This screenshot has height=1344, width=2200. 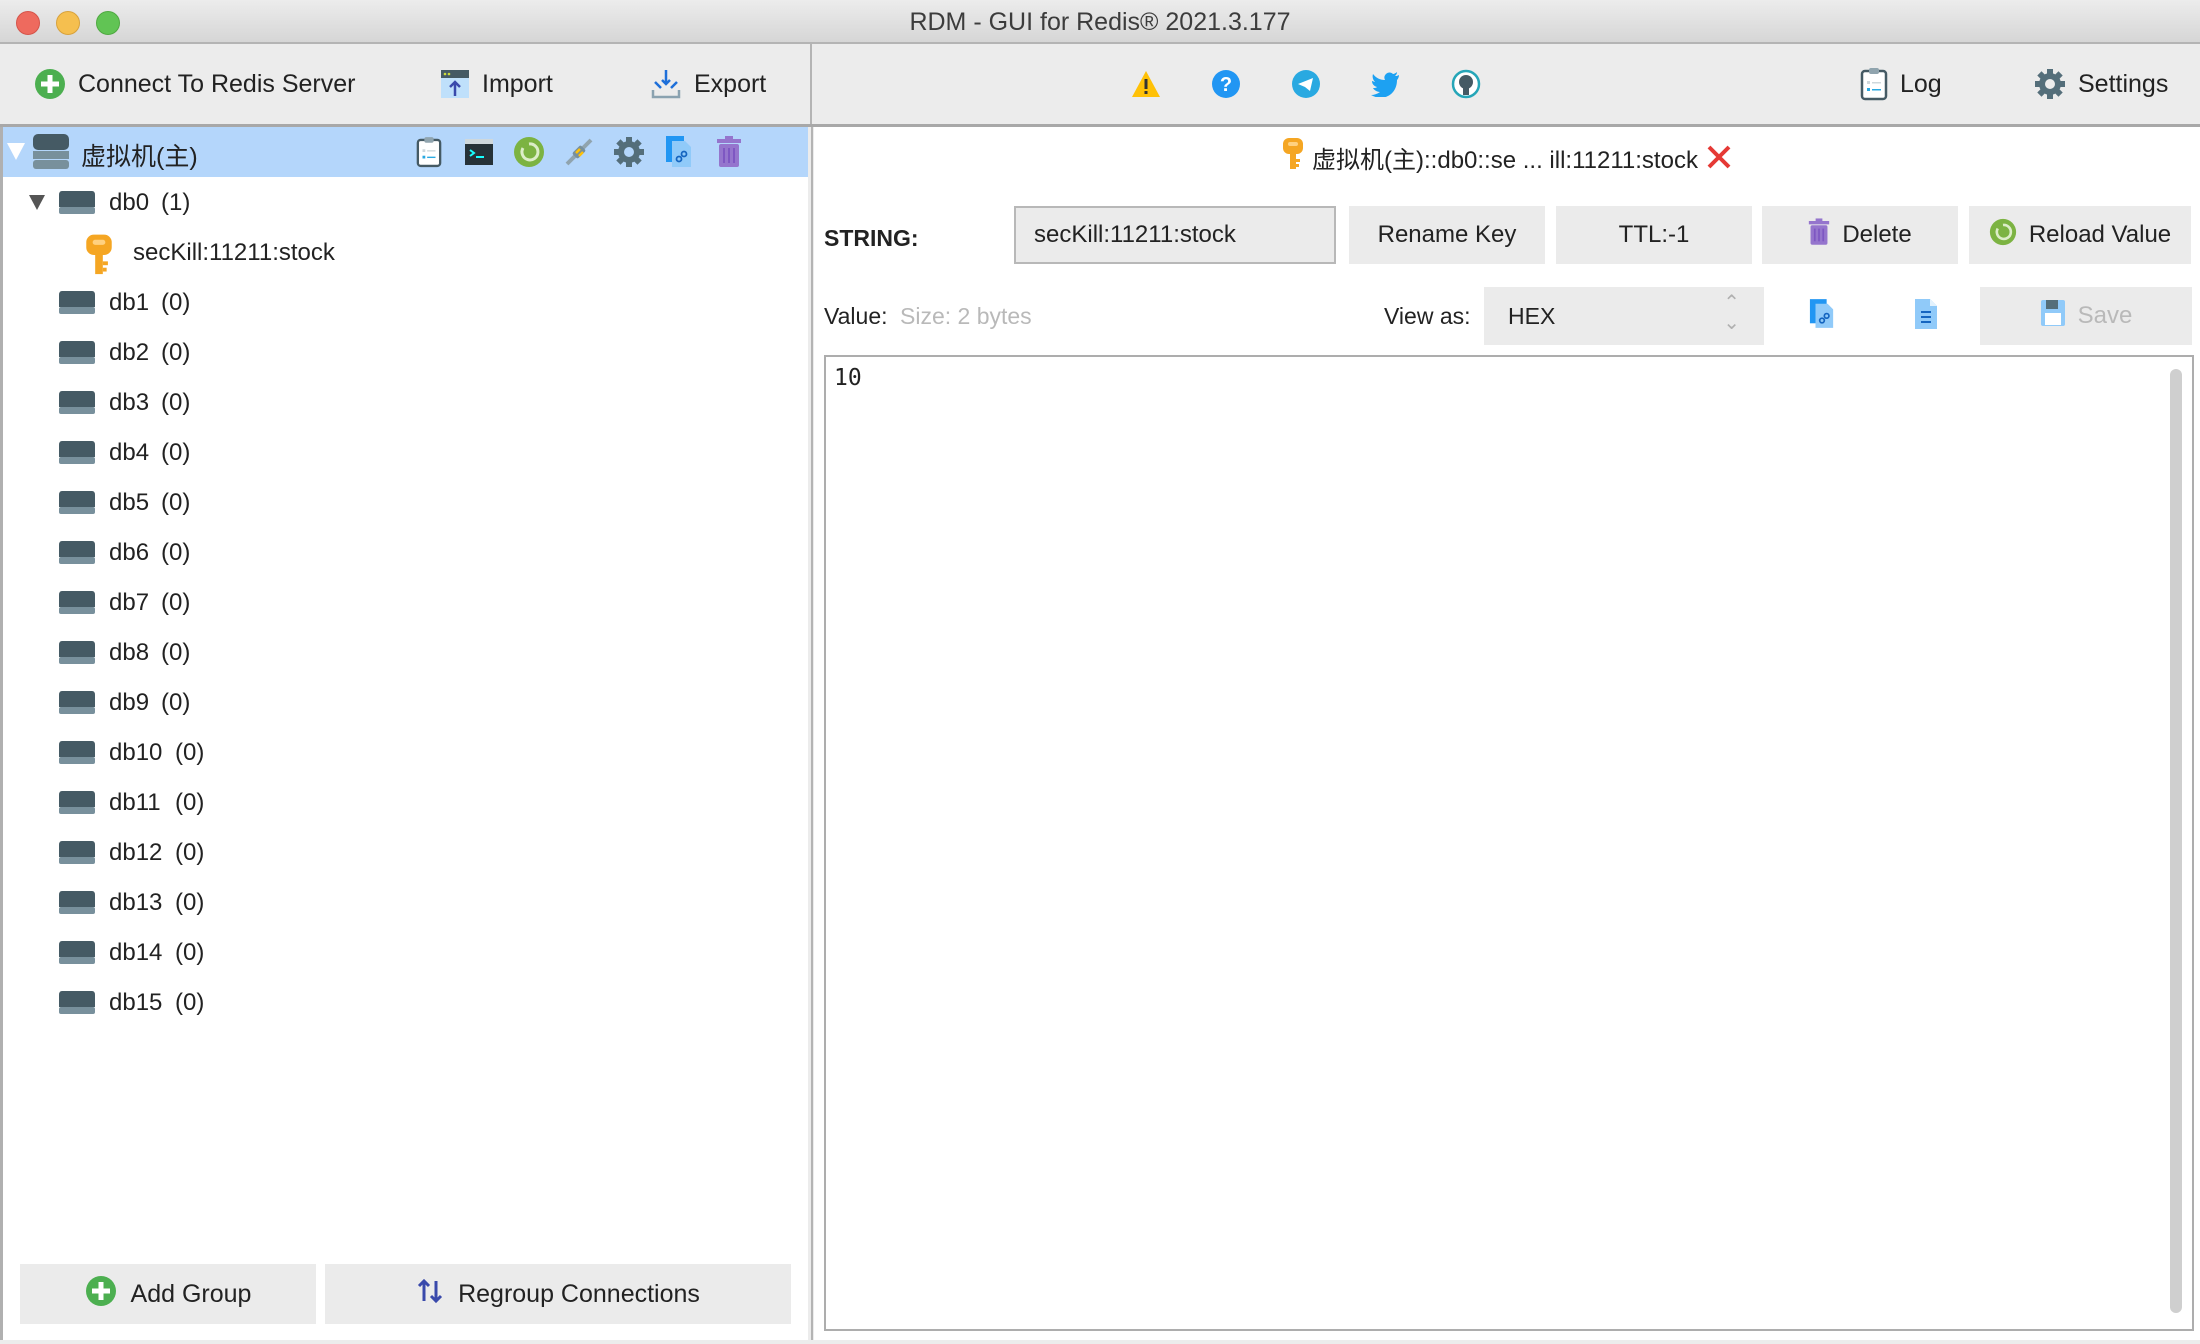 I want to click on add-group-button: Add Group, so click(x=168, y=1294).